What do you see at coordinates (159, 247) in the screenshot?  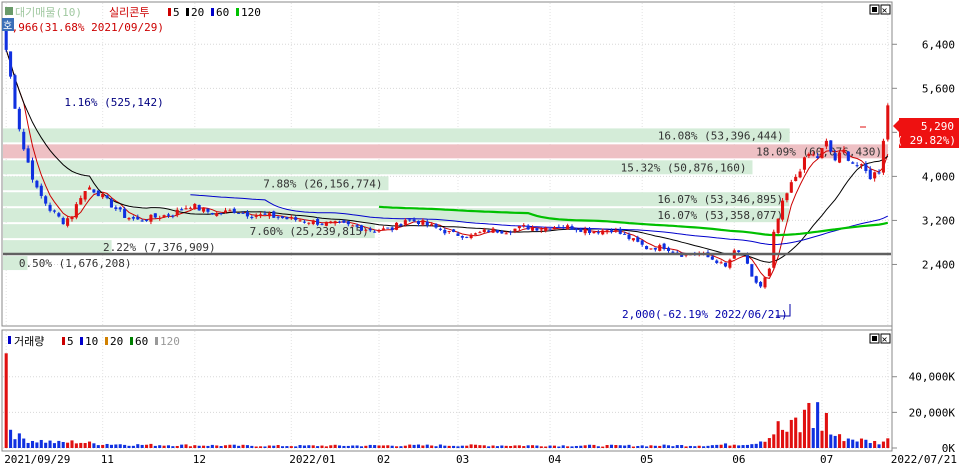 I see `volume-profile-label: 2.22% (7,376,909)` at bounding box center [159, 247].